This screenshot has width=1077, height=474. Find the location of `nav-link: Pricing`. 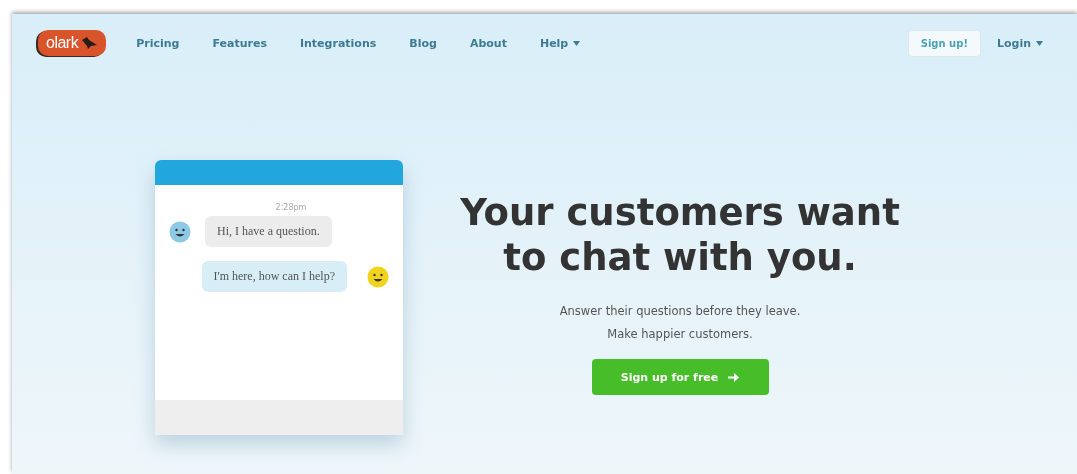

nav-link: Pricing is located at coordinates (158, 43).